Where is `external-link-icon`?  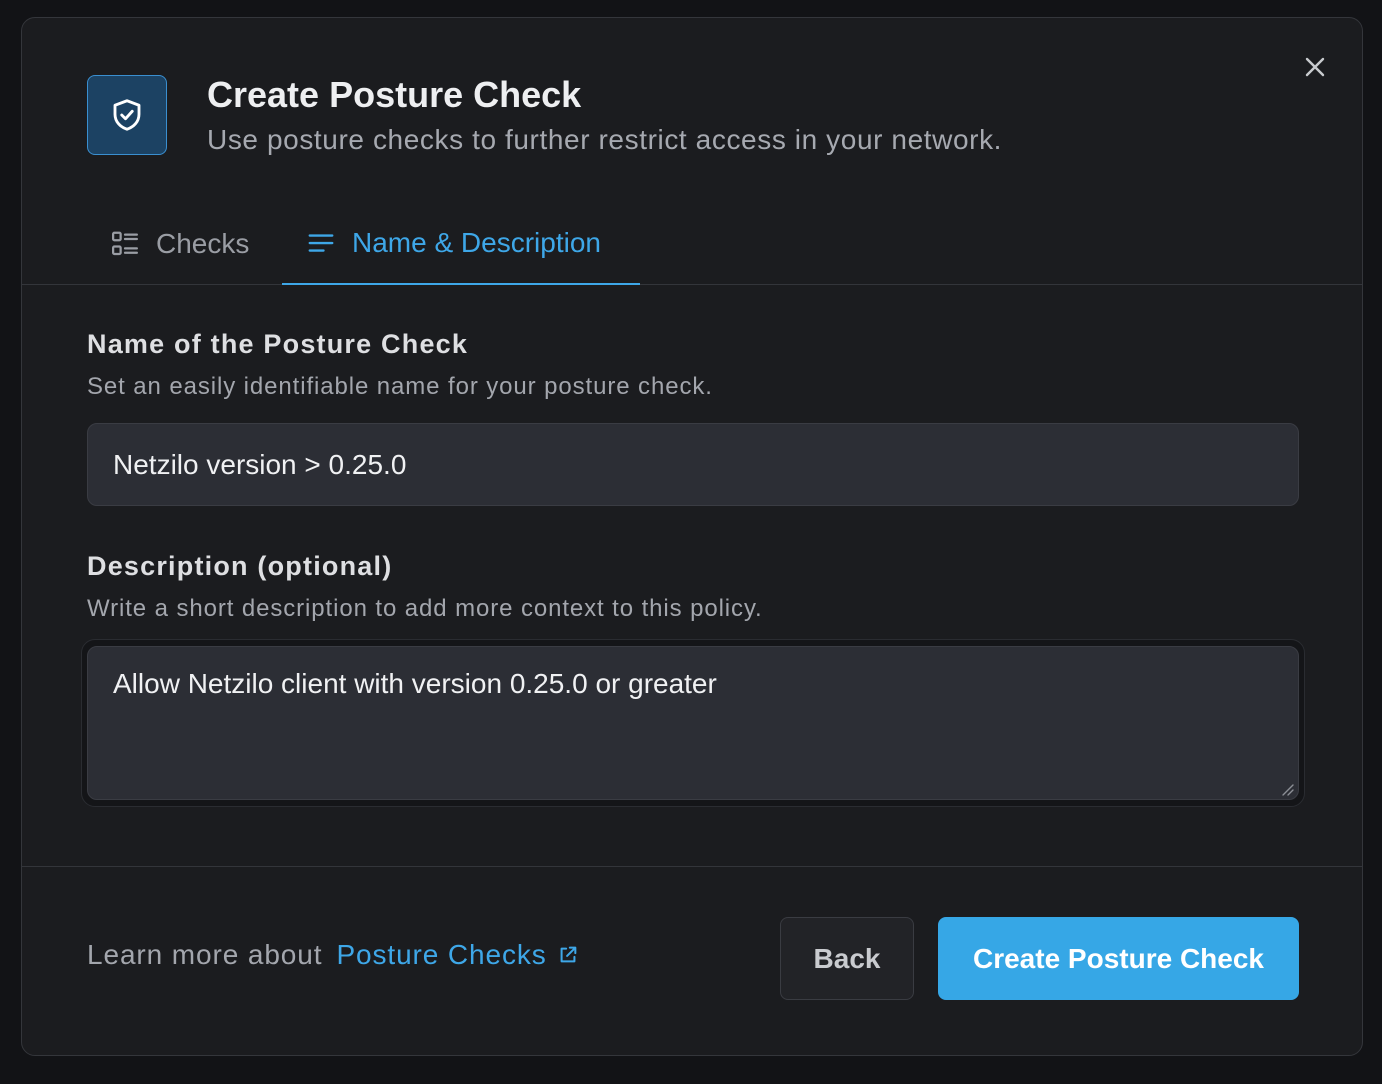 external-link-icon is located at coordinates (568, 954).